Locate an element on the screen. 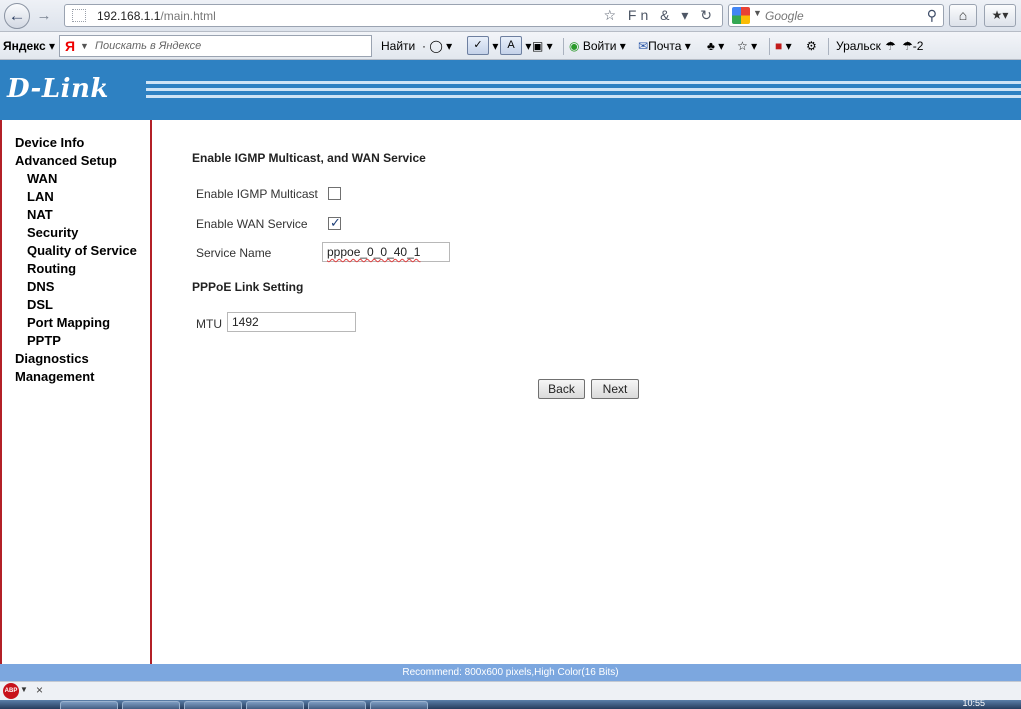  spellcheck-icon: ✓ is located at coordinates (478, 45).